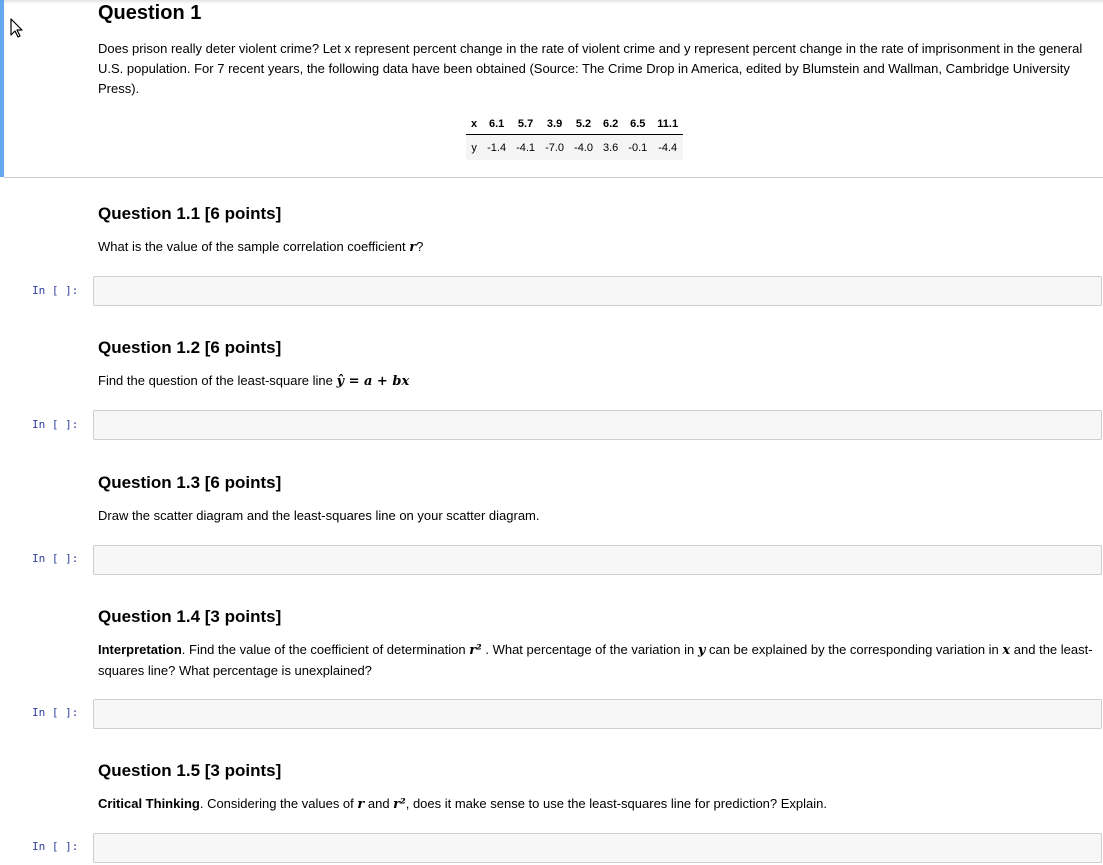  Describe the element at coordinates (474, 124) in the screenshot. I see `table-header-x: x` at that location.